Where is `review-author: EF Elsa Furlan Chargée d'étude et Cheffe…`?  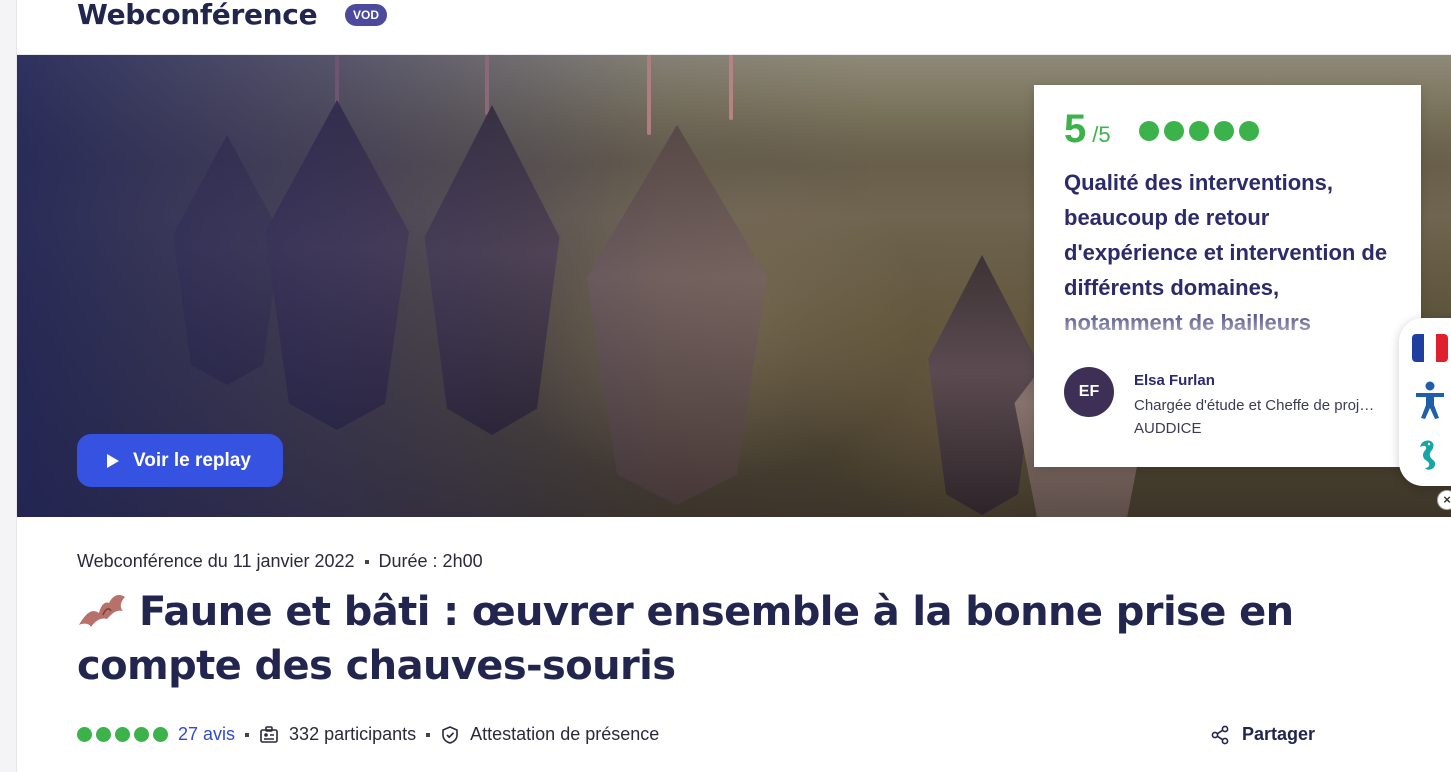
review-author: EF Elsa Furlan Chargée d'étude et Cheffe… is located at coordinates (1225, 402).